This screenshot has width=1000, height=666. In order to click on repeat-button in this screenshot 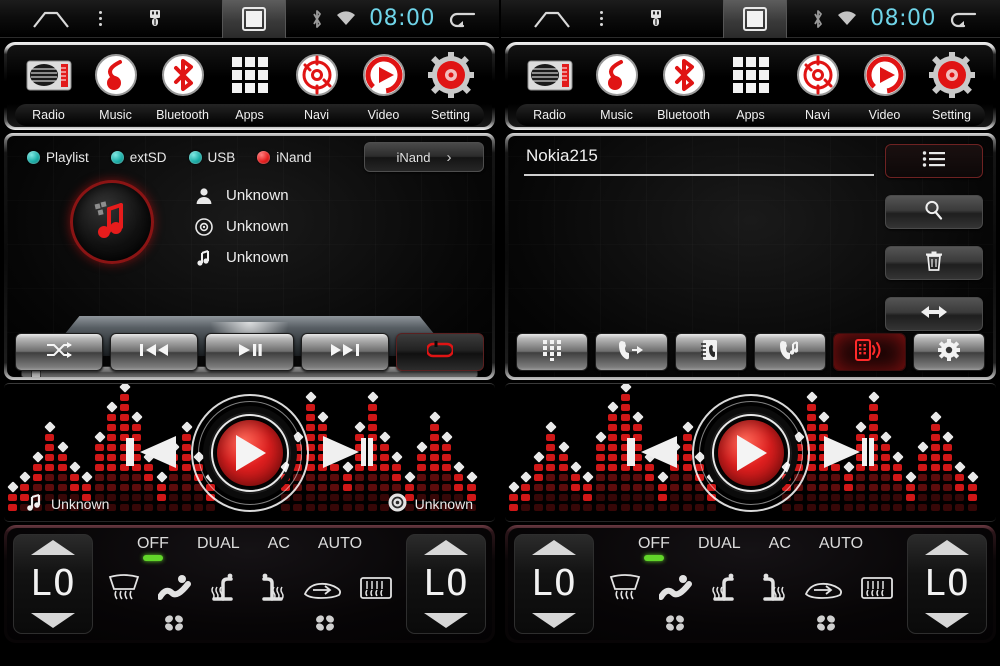, I will do `click(440, 352)`.